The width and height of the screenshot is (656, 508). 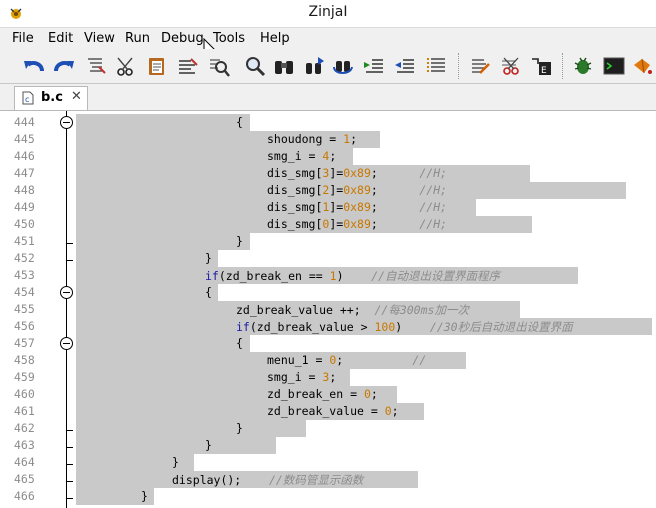 What do you see at coordinates (302, 377) in the screenshot?
I see `code-text: smg_i = 3;` at bounding box center [302, 377].